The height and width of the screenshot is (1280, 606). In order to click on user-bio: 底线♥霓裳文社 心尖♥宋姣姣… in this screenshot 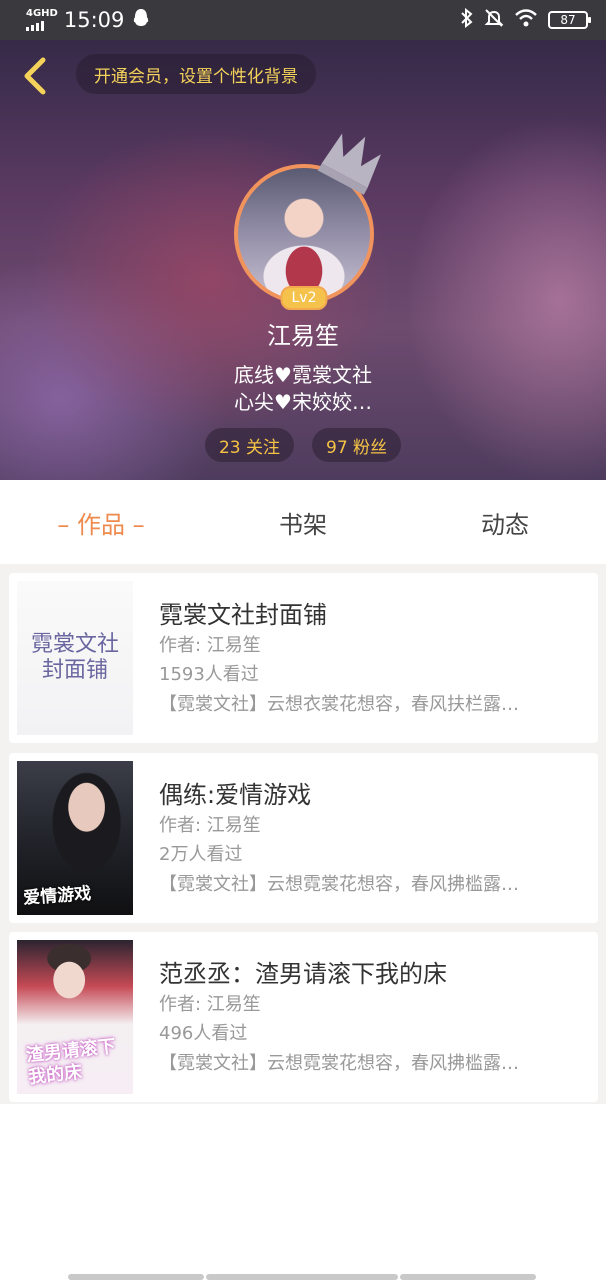, I will do `click(303, 389)`.